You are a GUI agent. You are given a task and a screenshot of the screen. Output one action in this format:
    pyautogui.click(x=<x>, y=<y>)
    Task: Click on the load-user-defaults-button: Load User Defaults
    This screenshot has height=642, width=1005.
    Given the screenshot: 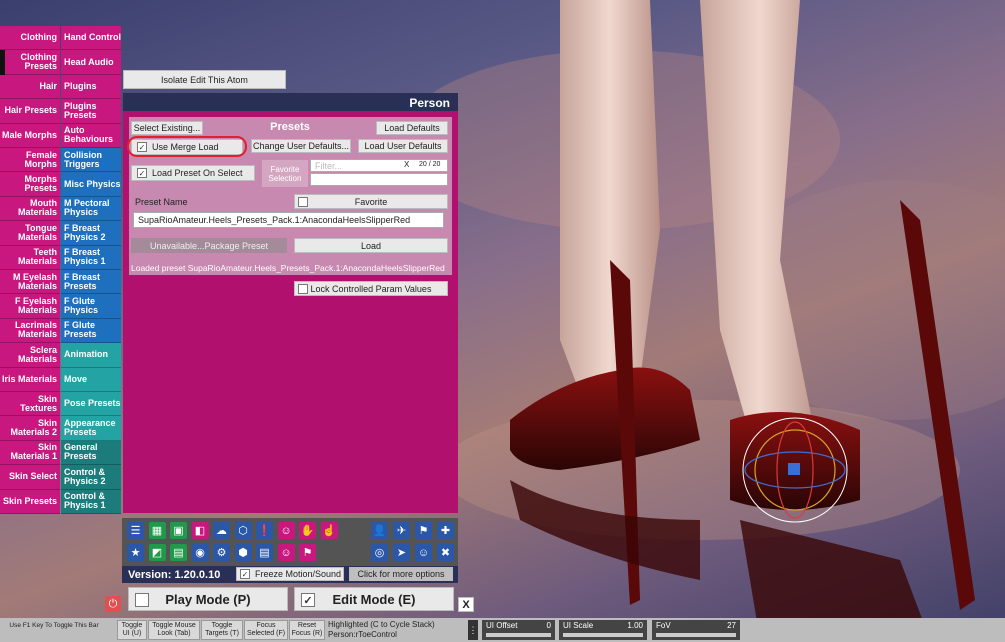 What is the action you would take?
    pyautogui.click(x=403, y=146)
    